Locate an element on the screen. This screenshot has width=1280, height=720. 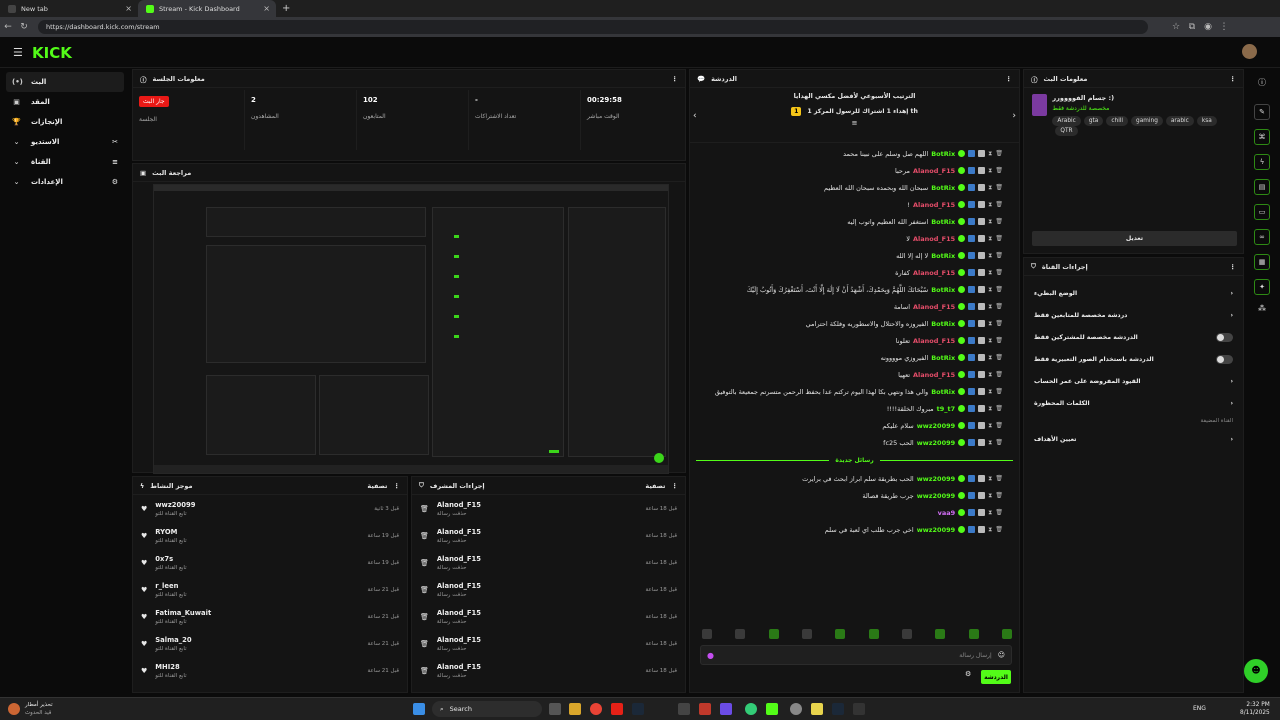
banned-words-row: الكلمات المحظورة › is located at coordinates (1133, 403).